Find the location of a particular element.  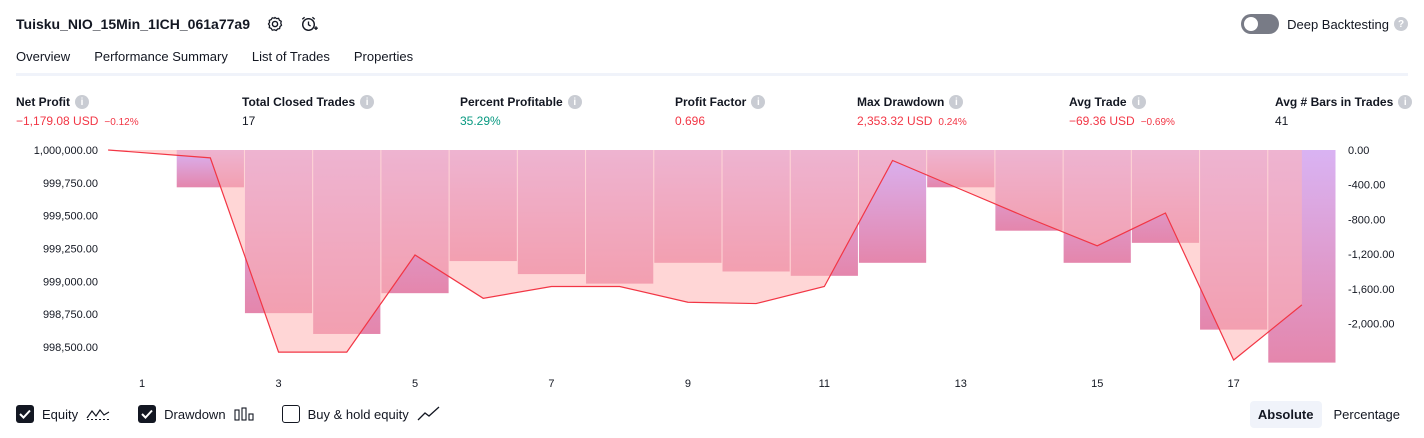

metric-value: 41 is located at coordinates (1282, 121).